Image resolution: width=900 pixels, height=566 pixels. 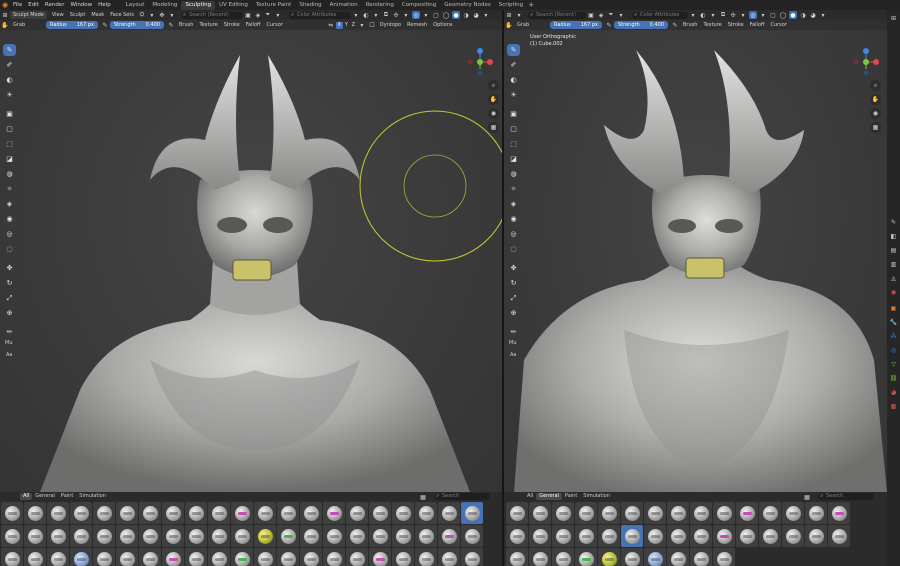 What do you see at coordinates (793, 15) in the screenshot?
I see `solid-shading-icon: ●` at bounding box center [793, 15].